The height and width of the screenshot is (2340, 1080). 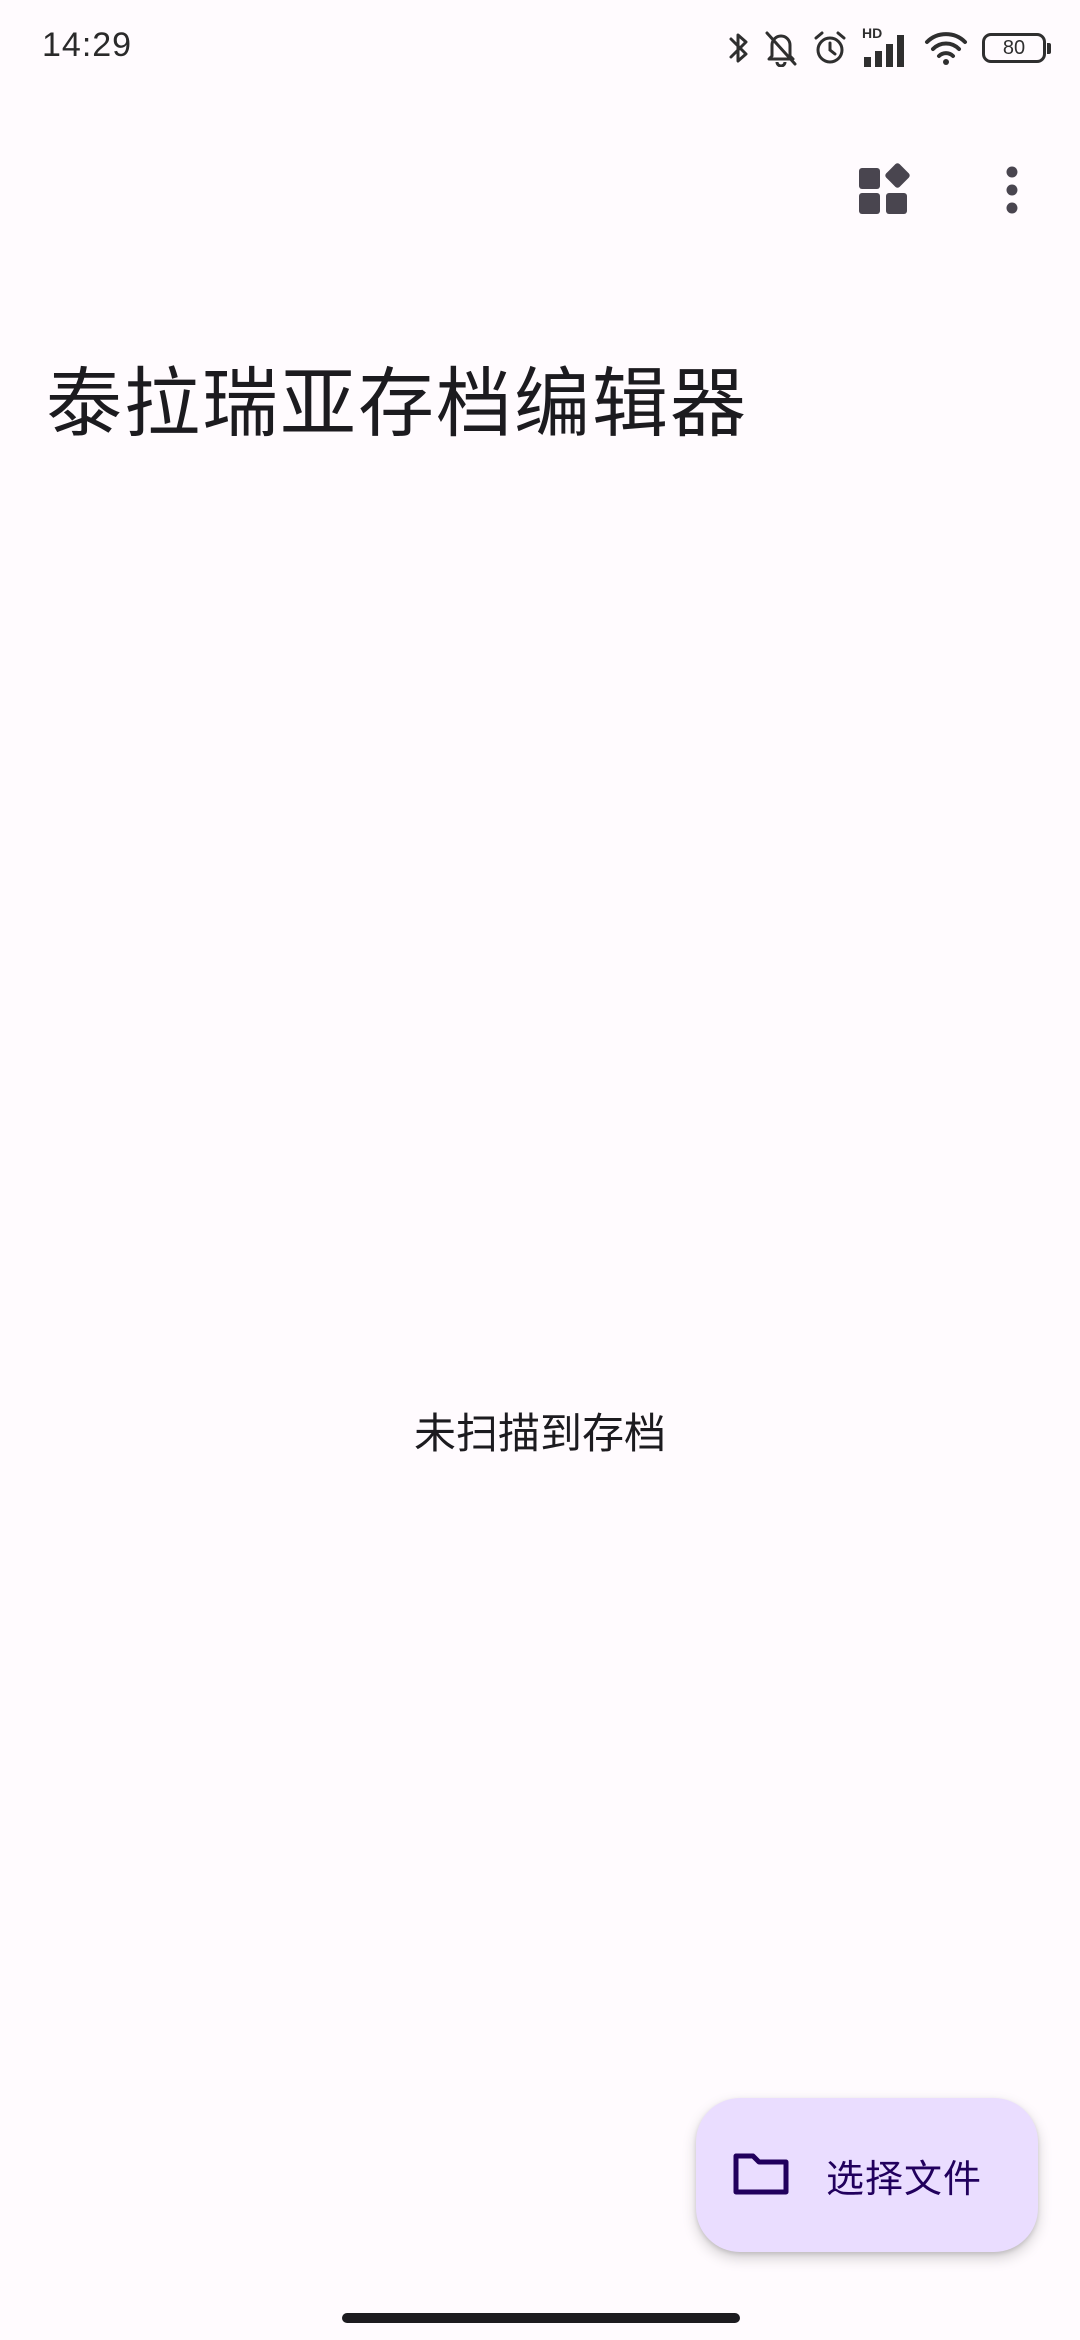 I want to click on app-bar-actions, so click(x=948, y=192).